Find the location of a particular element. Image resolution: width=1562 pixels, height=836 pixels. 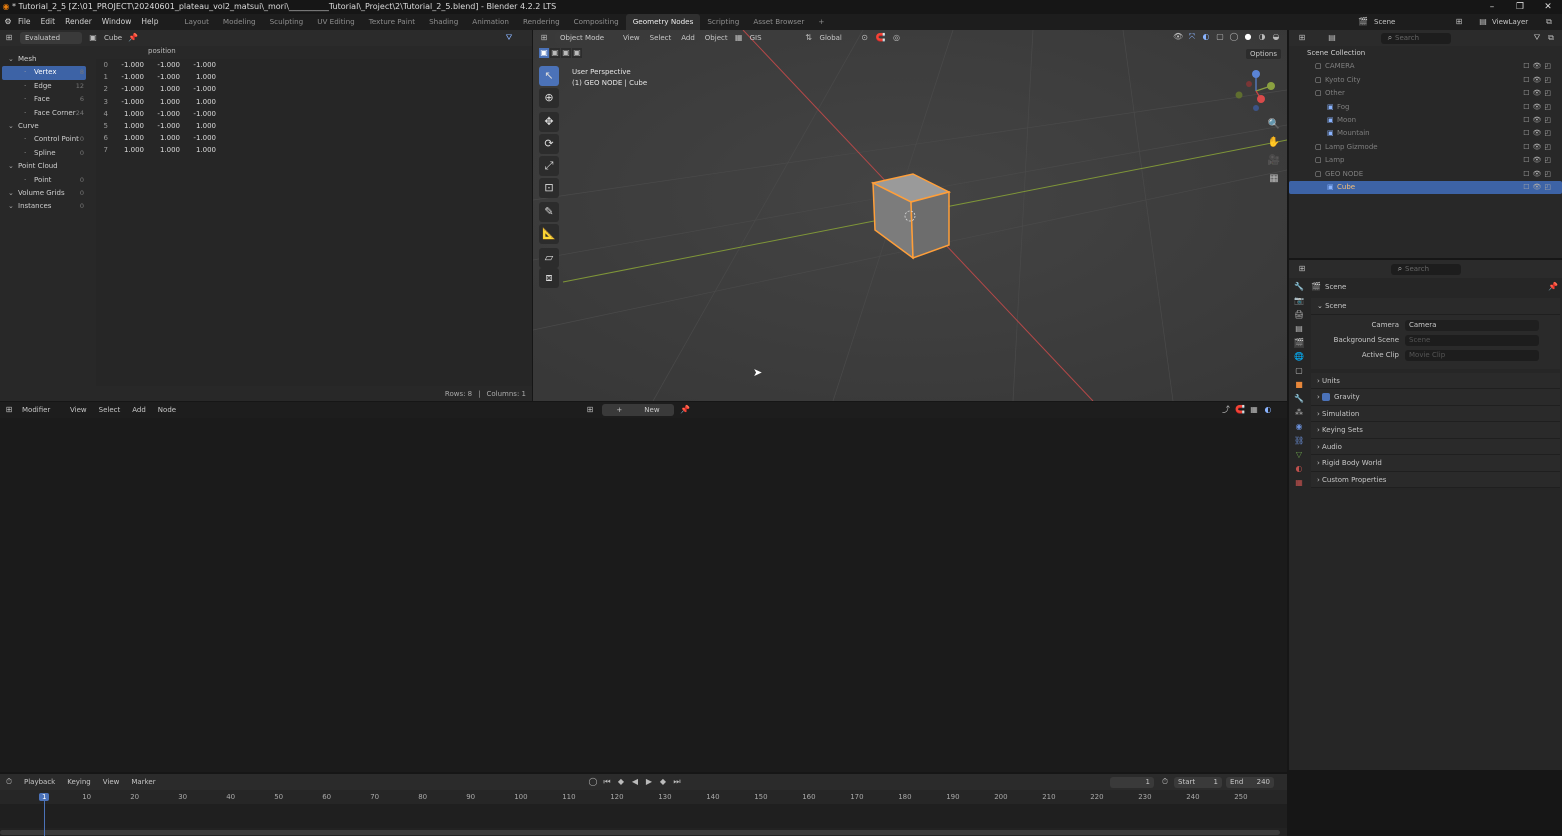

playhead-line is located at coordinates (44, 816).